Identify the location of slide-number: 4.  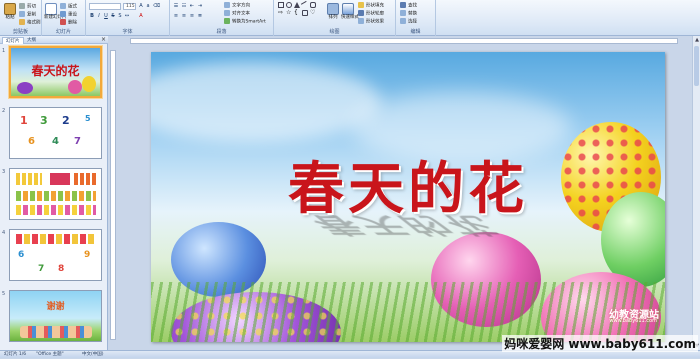
(4, 233).